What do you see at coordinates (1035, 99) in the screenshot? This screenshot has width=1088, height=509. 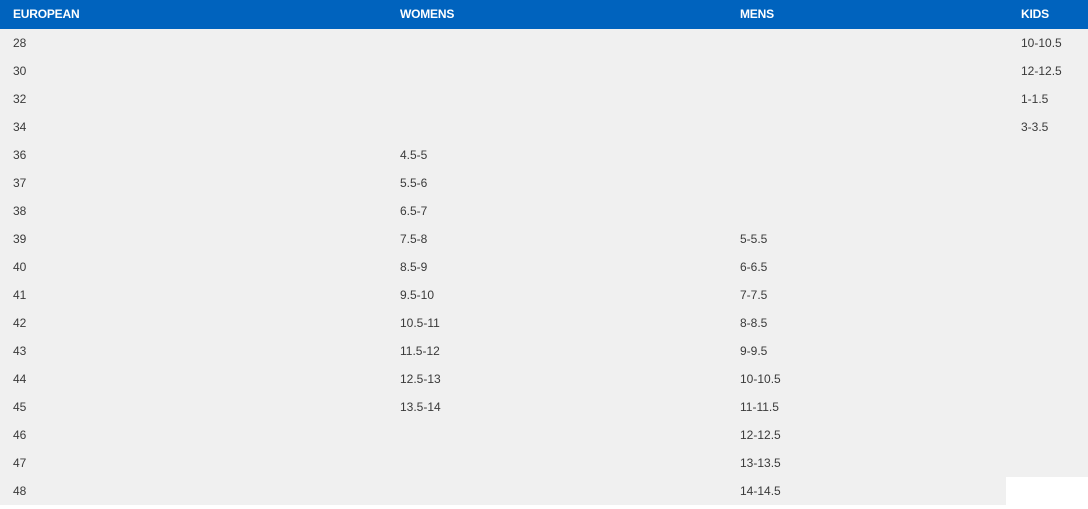 I see `cell-kids: 1-1.5` at bounding box center [1035, 99].